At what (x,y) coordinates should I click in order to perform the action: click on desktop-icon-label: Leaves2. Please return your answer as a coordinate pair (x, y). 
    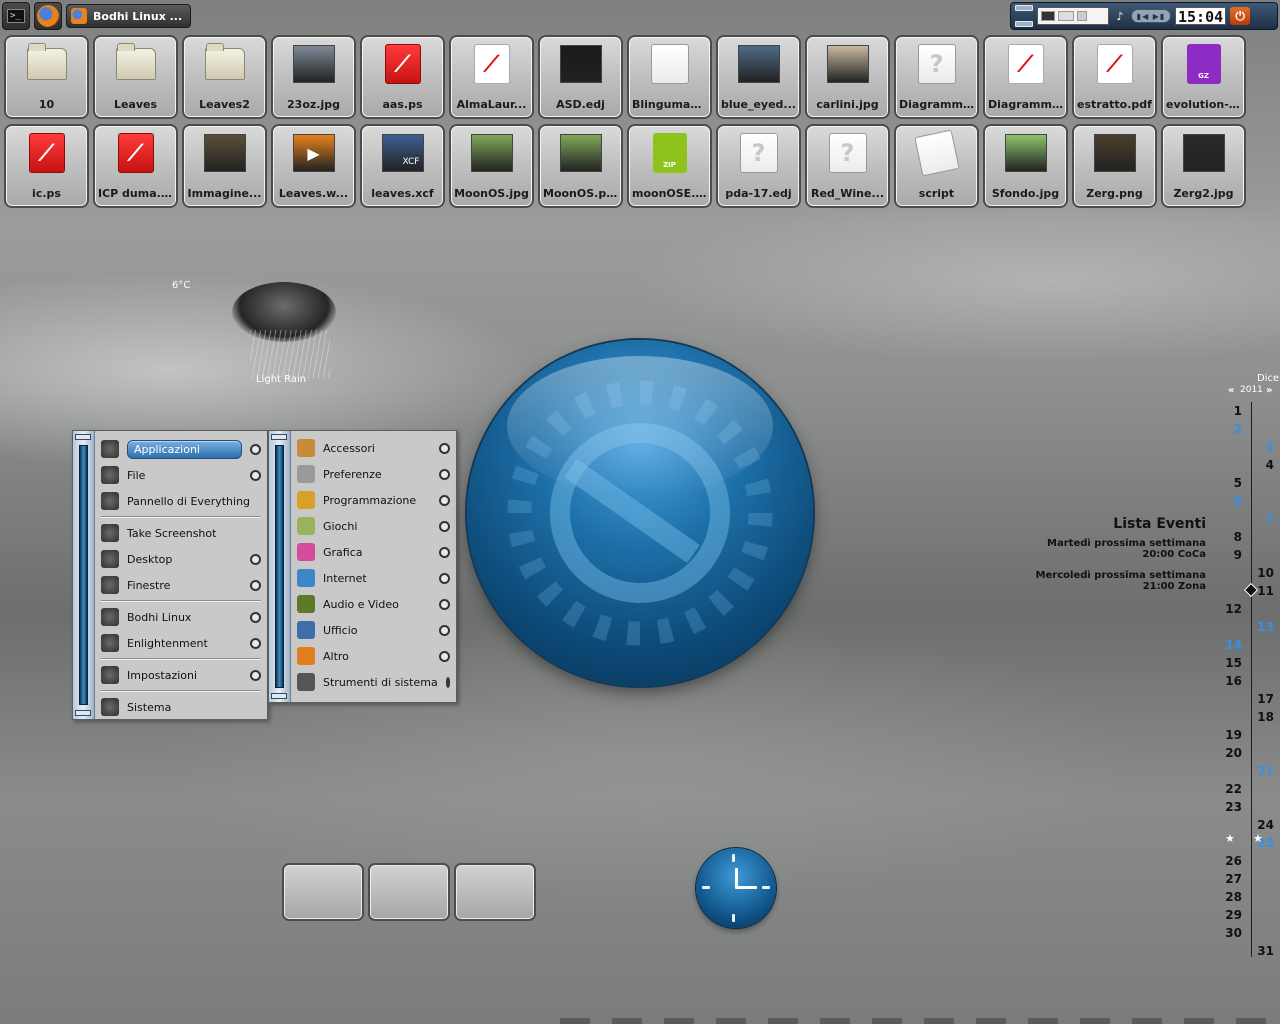
    Looking at the image, I should click on (224, 104).